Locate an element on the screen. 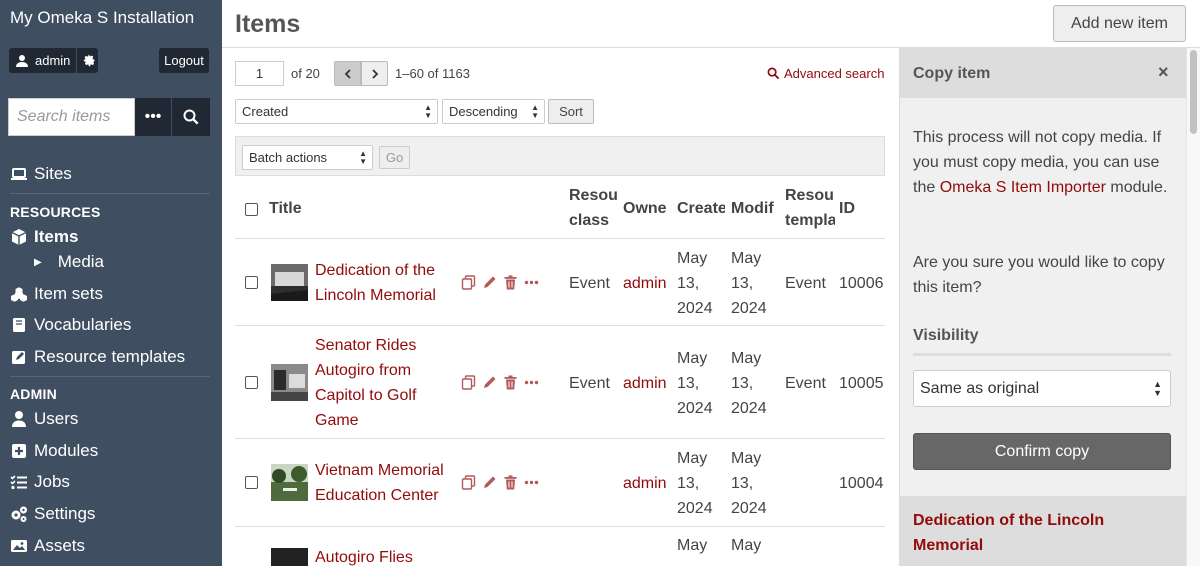 The width and height of the screenshot is (1200, 566). tasks-icon is located at coordinates (18, 482).